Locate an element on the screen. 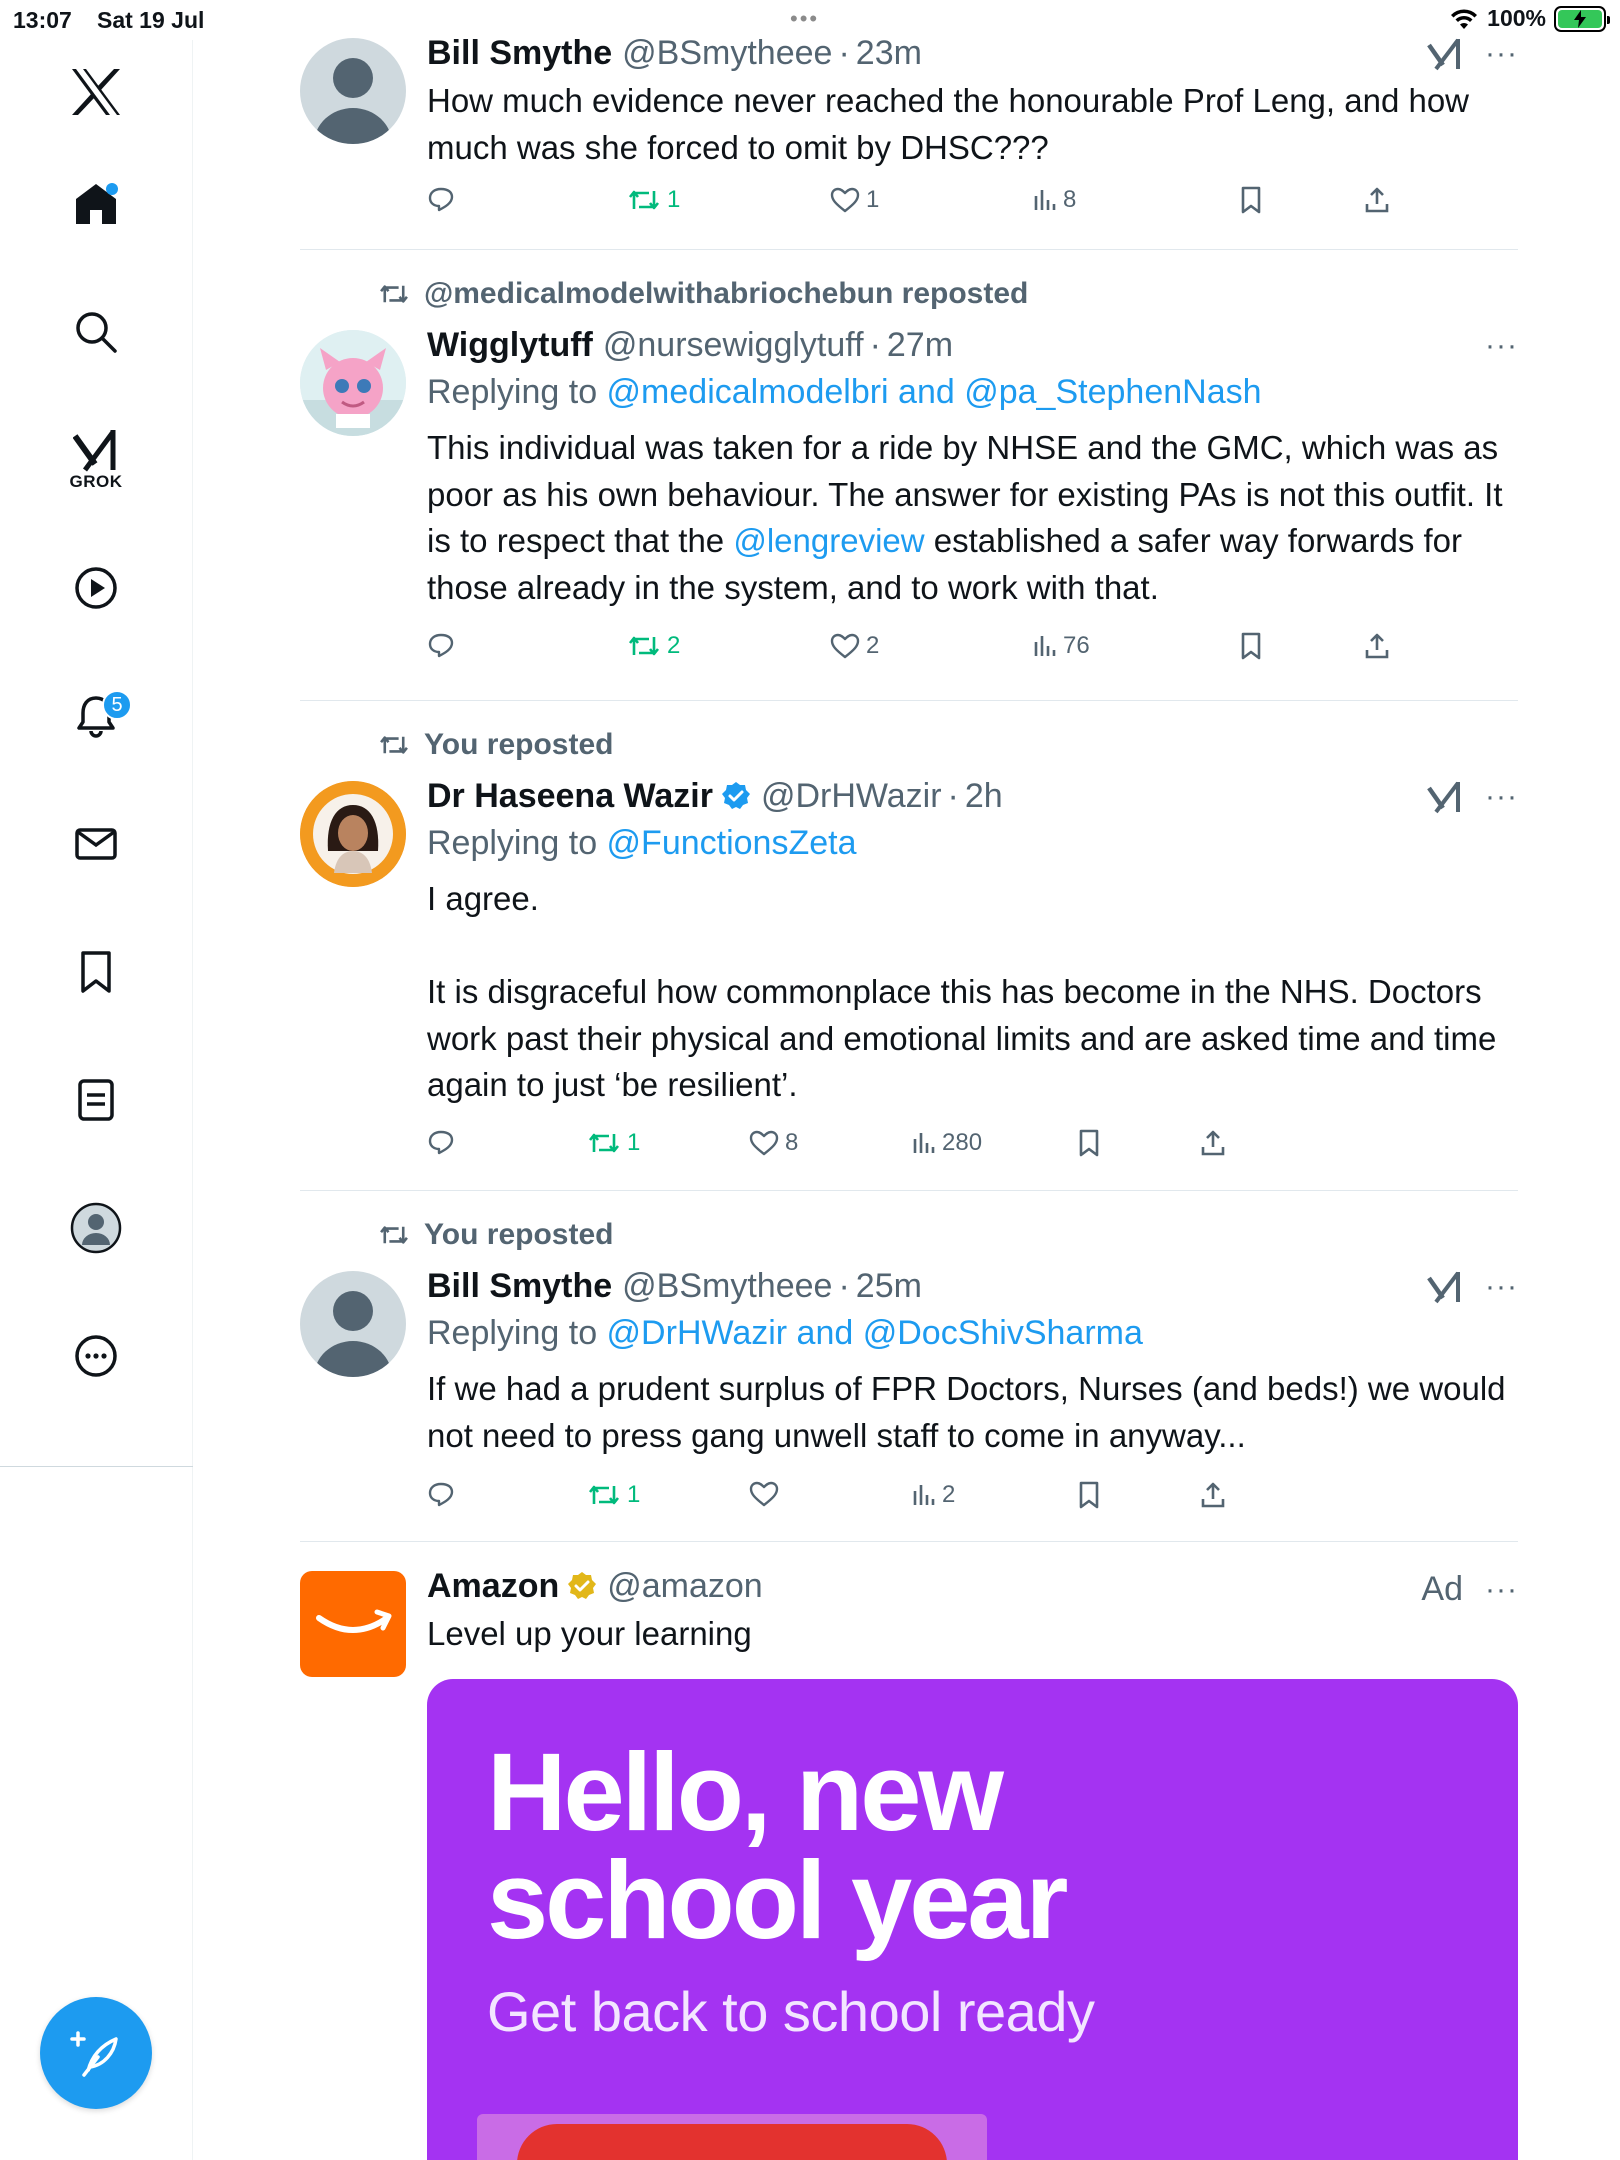 The width and height of the screenshot is (1620, 2160). sidebar-item-profile is located at coordinates (96, 1228).